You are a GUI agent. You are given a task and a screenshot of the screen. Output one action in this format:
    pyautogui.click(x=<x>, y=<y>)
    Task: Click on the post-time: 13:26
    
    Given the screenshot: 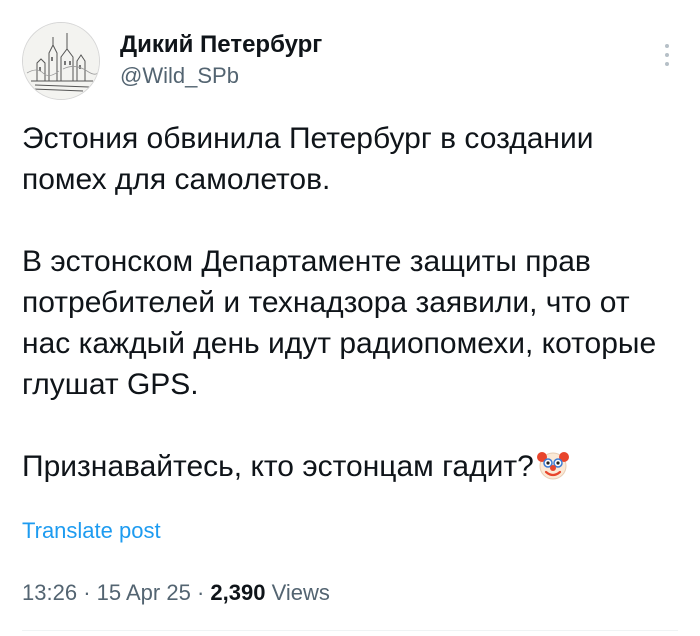 What is the action you would take?
    pyautogui.click(x=49, y=592)
    